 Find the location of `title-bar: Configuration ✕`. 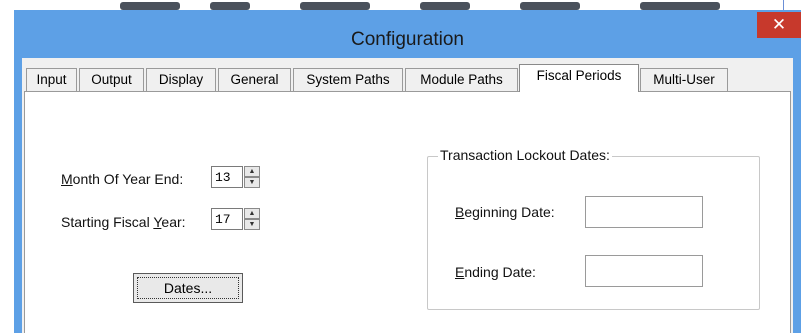

title-bar: Configuration ✕ is located at coordinates (407, 34).